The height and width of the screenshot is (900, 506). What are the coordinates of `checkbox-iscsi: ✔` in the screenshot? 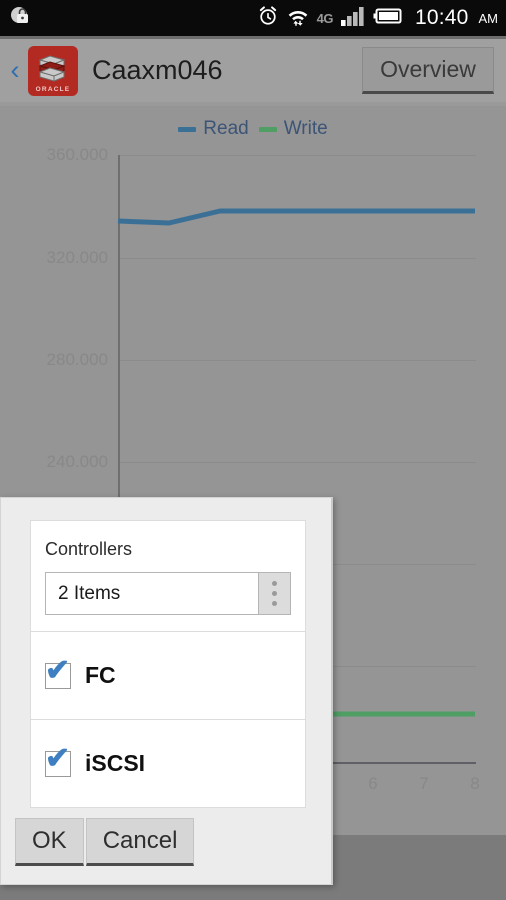 It's located at (58, 760).